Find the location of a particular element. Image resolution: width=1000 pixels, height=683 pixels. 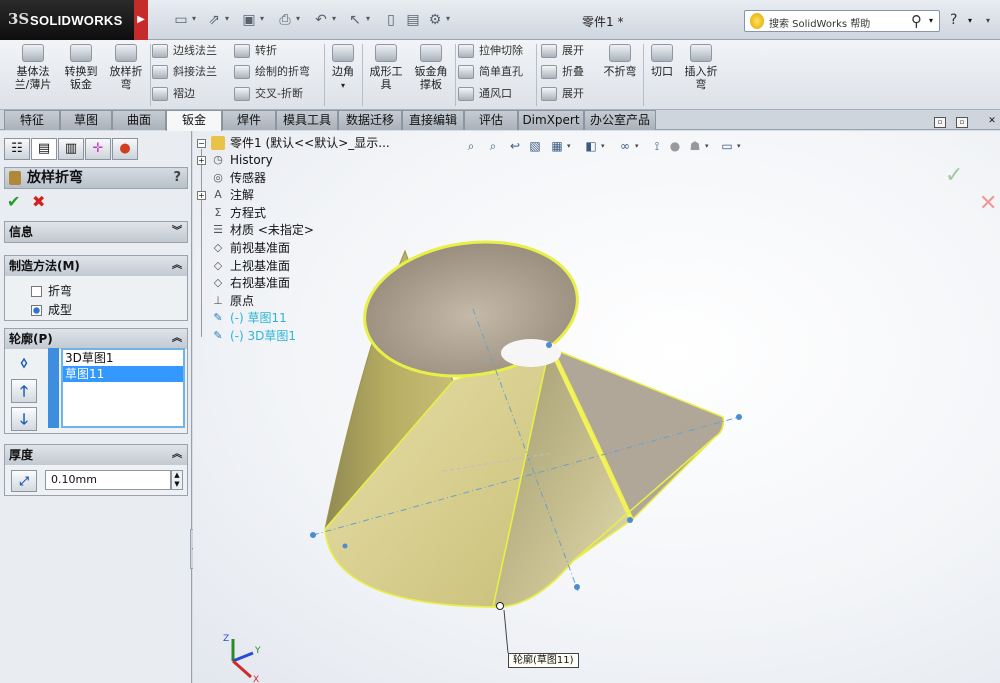

jog-button: 转折 is located at coordinates (255, 51).